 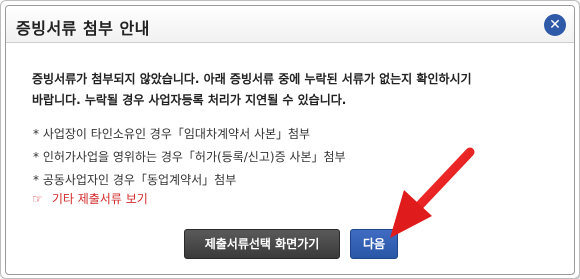 I want to click on list-item: * 사업장이 타인소유인 경우「임대차계약서 사본」첨부, so click(x=172, y=134).